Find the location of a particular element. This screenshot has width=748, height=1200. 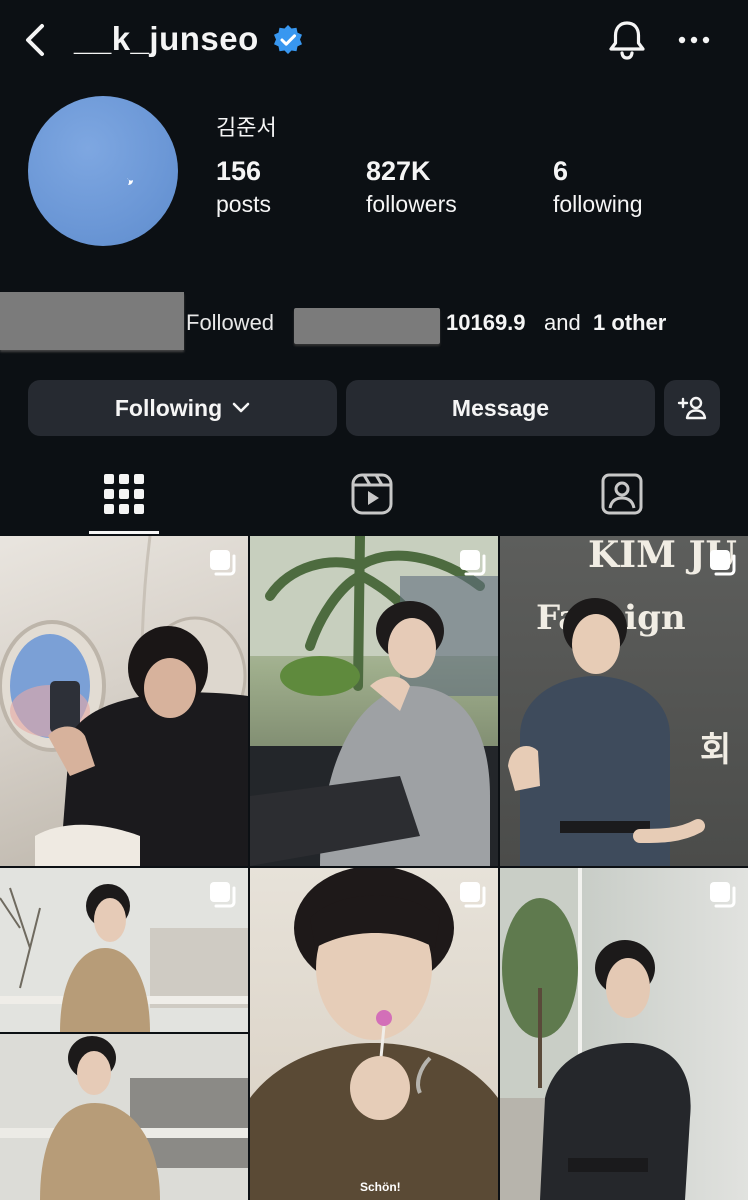

message-button: Message is located at coordinates (500, 408).